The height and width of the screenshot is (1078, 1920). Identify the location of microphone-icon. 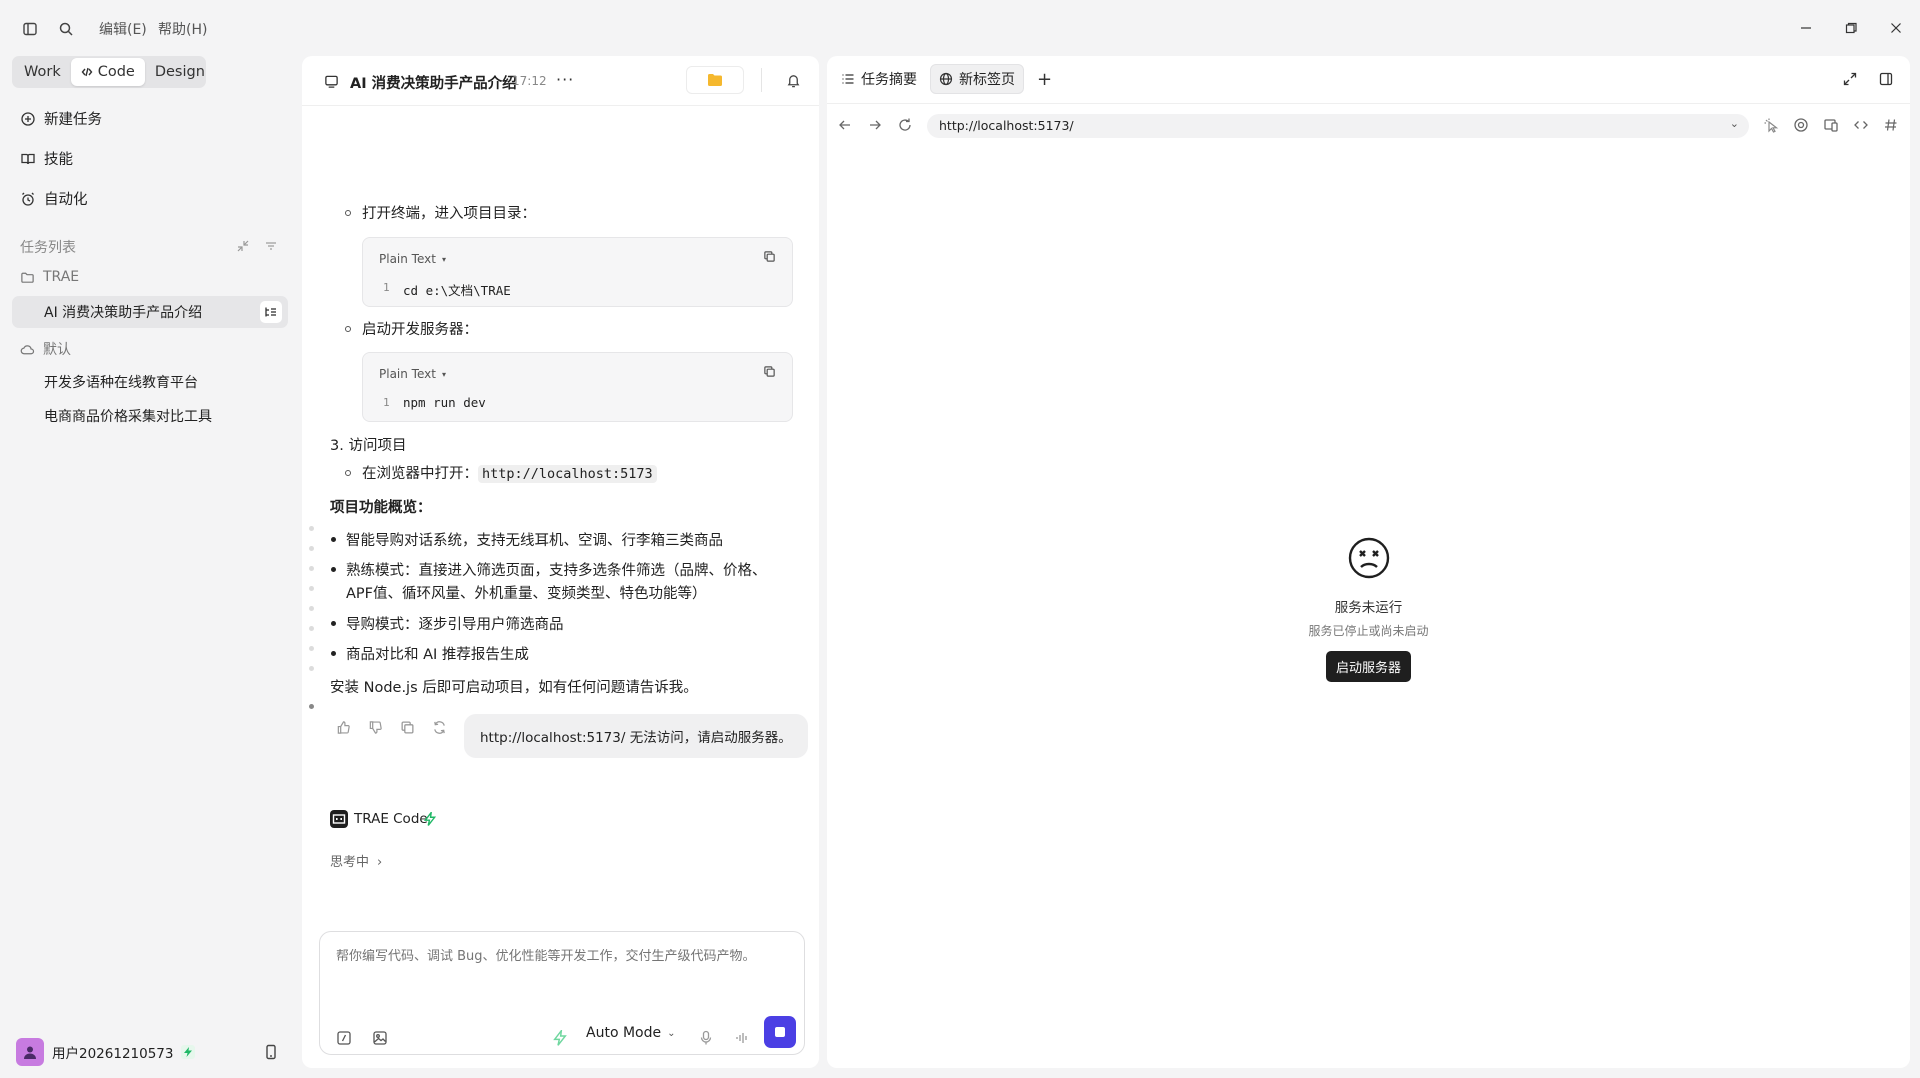
(708, 1039).